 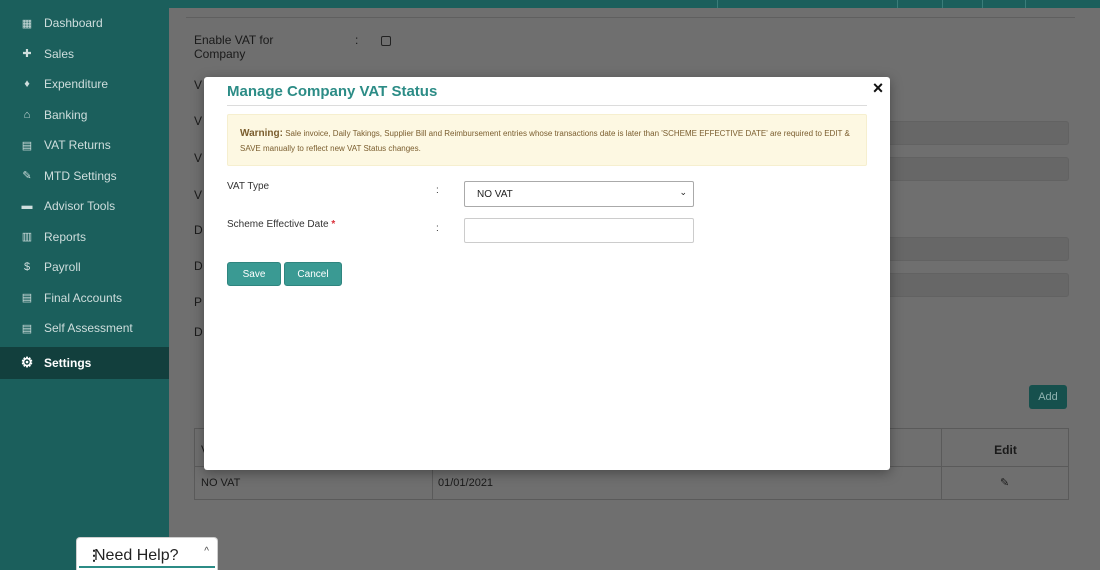 I want to click on sidebar-item-label: Payroll, so click(x=62, y=267).